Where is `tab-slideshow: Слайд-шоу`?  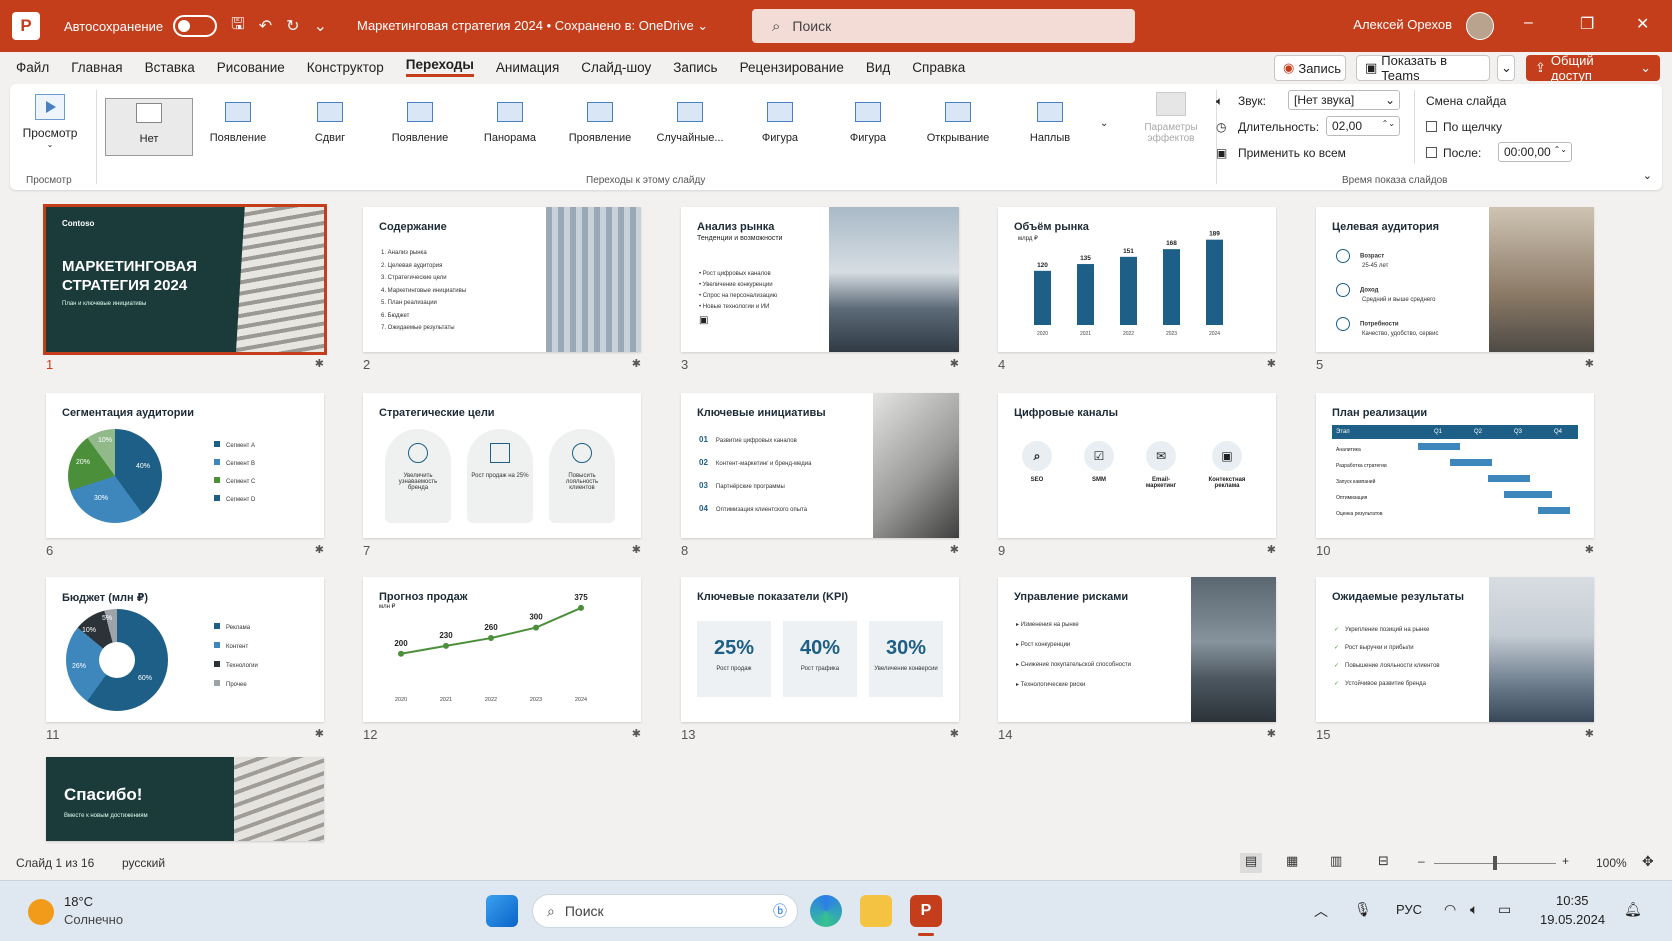
tab-slideshow: Слайд-шоу is located at coordinates (616, 67).